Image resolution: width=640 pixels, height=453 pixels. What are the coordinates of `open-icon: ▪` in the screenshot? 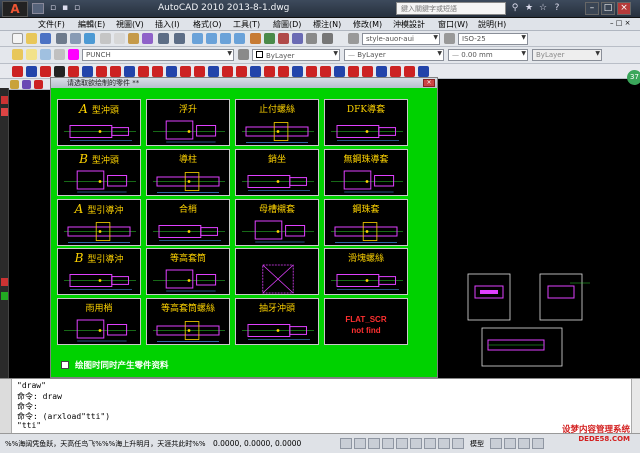 It's located at (65, 8).